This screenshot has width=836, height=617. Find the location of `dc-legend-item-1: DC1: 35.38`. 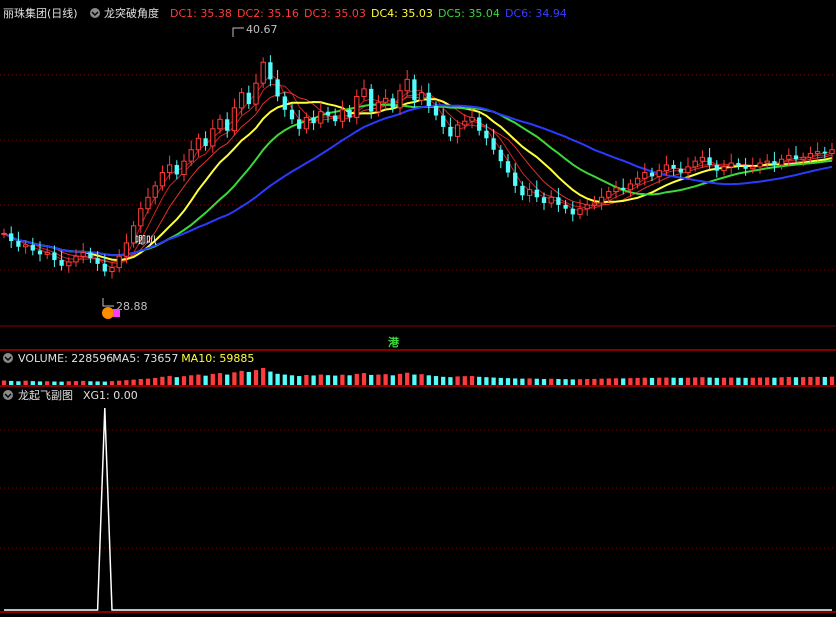

dc-legend-item-1: DC1: 35.38 is located at coordinates (201, 13).